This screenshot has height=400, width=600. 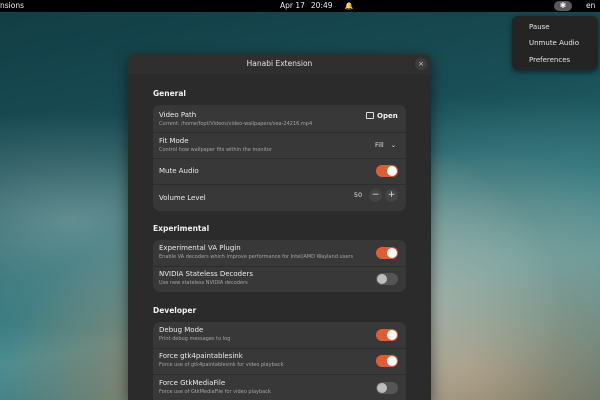 I want to click on va-plugin-title: Experimental VA Plugin, so click(x=200, y=248).